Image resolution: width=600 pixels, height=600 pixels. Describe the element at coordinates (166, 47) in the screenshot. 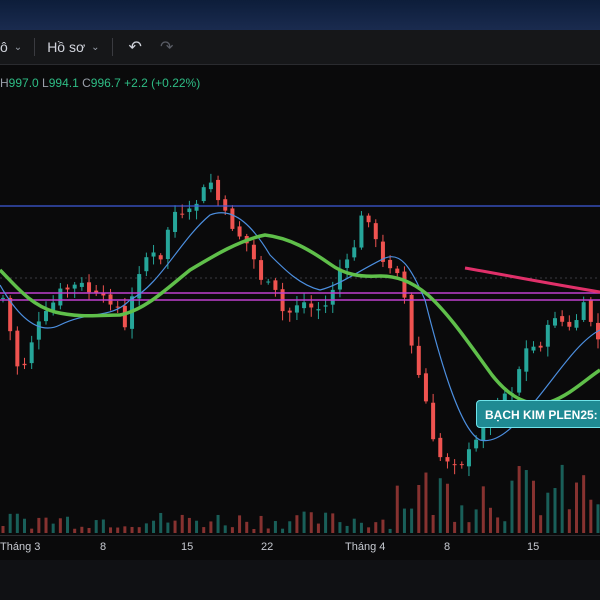

I see `redo-arrow-icon: ↷` at that location.